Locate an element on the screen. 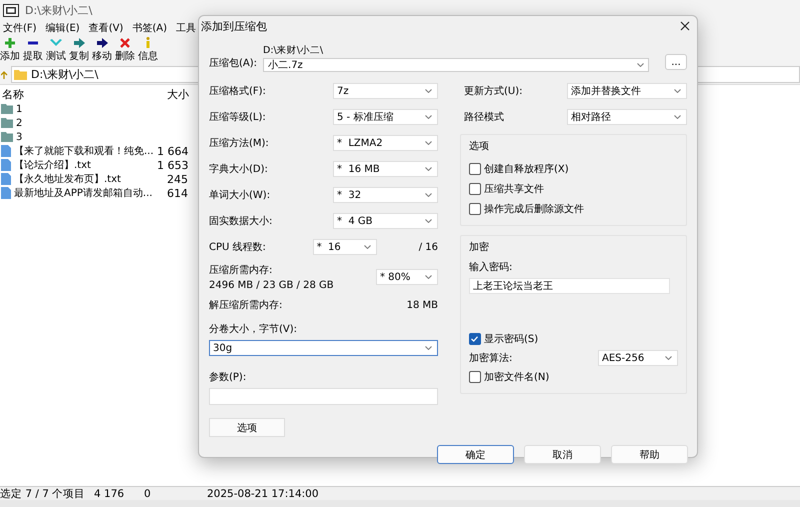 This screenshot has width=800, height=507. toolbar-button: 复制 is located at coordinates (79, 50).